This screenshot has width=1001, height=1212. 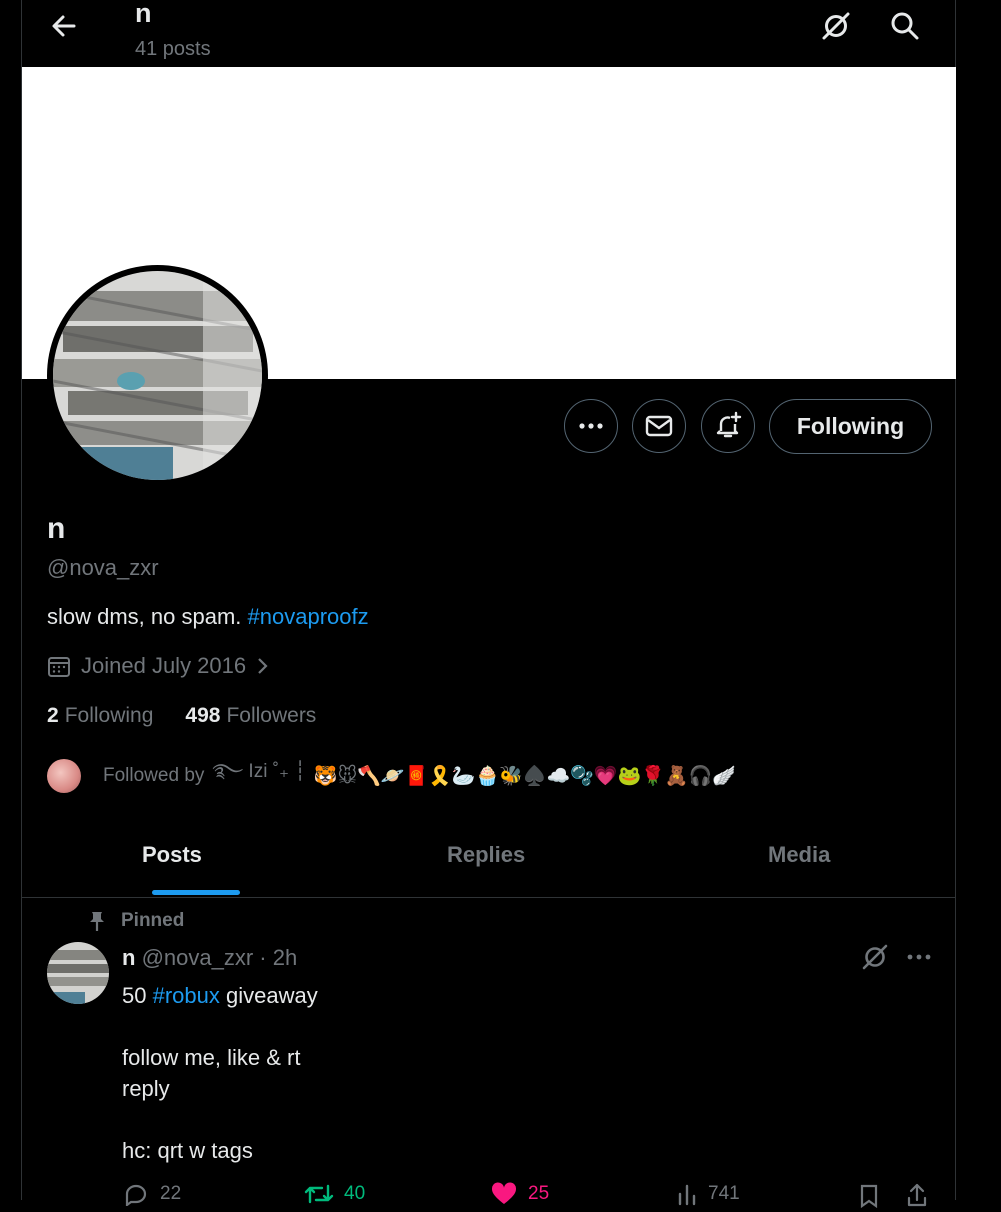 What do you see at coordinates (687, 1195) in the screenshot?
I see `views-icon` at bounding box center [687, 1195].